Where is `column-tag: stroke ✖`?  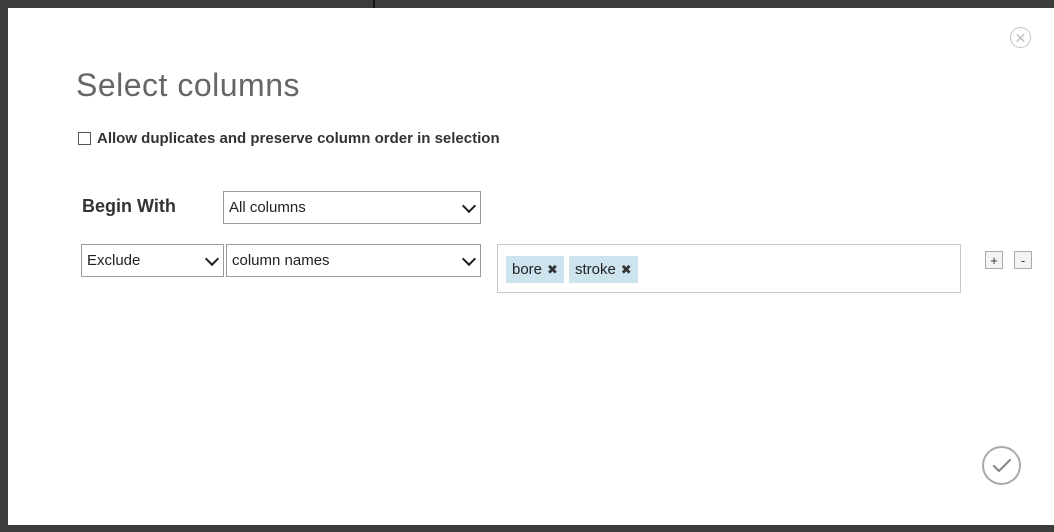 column-tag: stroke ✖ is located at coordinates (603, 269).